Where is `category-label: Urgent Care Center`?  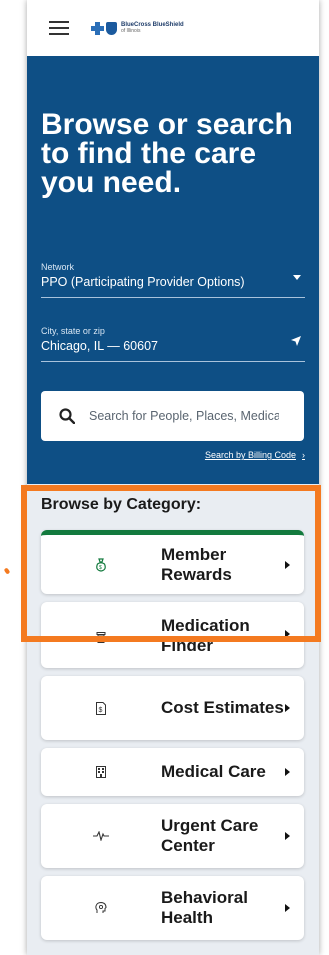 category-label: Urgent Care Center is located at coordinates (210, 835).